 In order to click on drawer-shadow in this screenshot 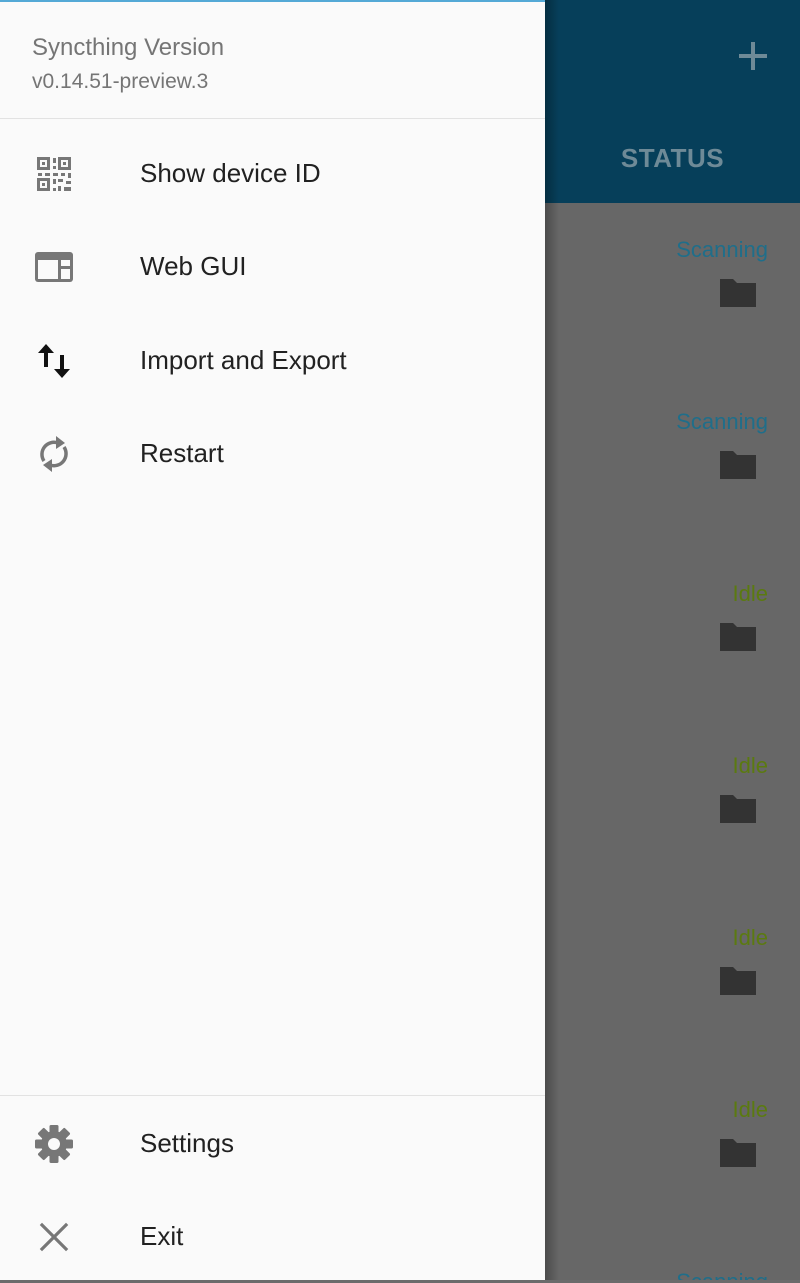, I will do `click(552, 640)`.